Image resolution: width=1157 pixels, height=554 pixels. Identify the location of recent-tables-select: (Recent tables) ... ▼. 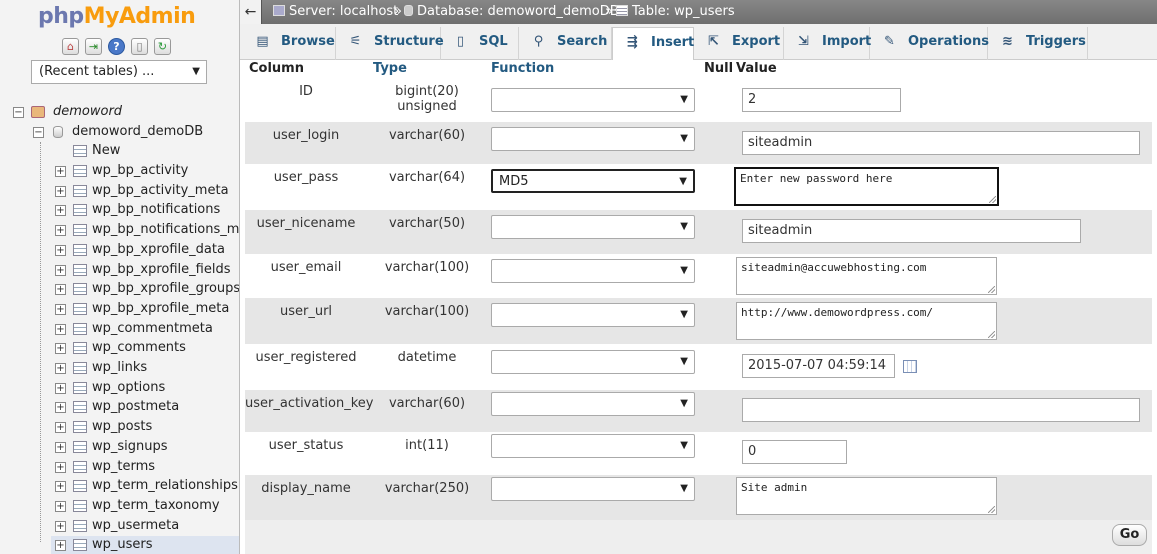
(119, 72).